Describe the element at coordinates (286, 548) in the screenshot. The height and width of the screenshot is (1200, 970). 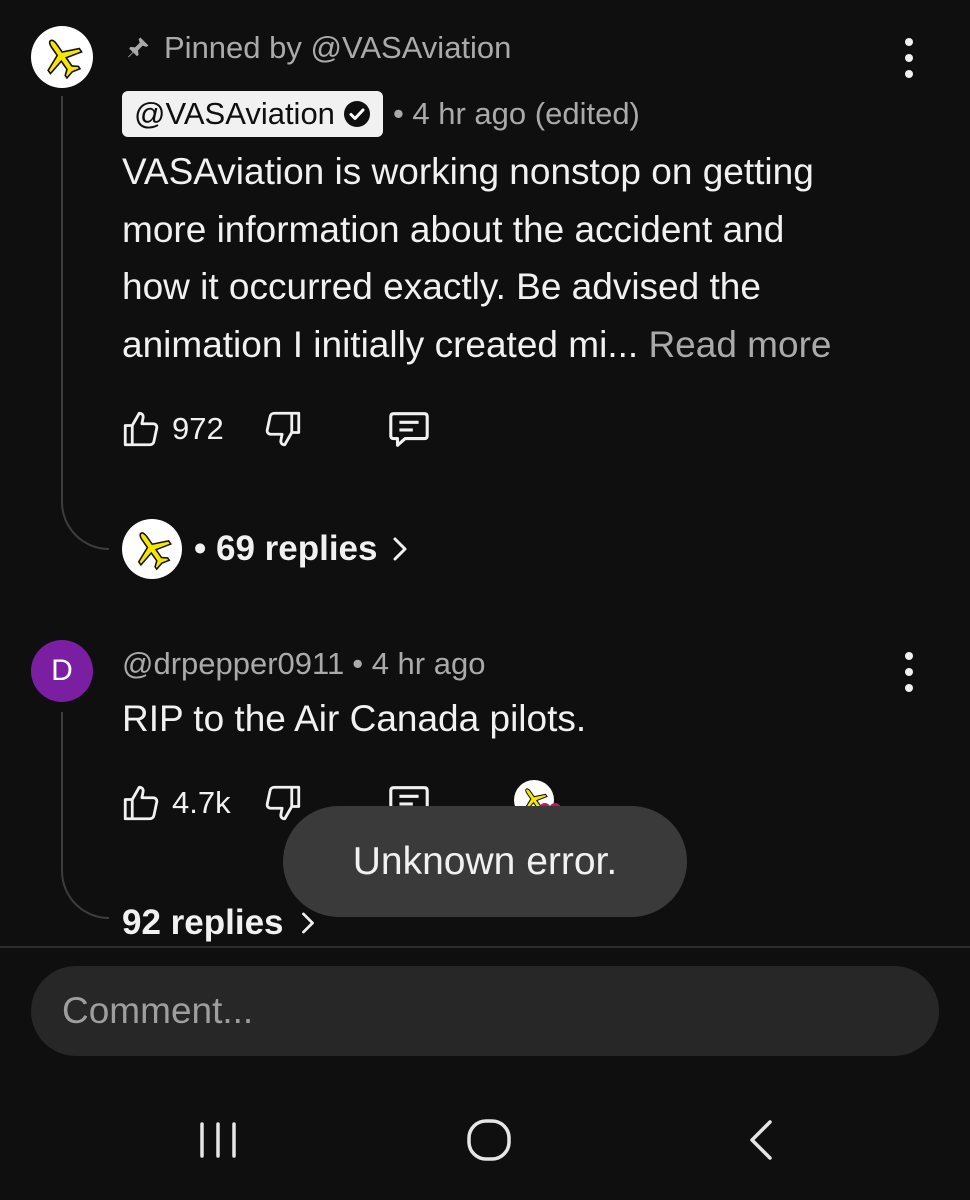
I see `replies-count: • 69 replies` at that location.